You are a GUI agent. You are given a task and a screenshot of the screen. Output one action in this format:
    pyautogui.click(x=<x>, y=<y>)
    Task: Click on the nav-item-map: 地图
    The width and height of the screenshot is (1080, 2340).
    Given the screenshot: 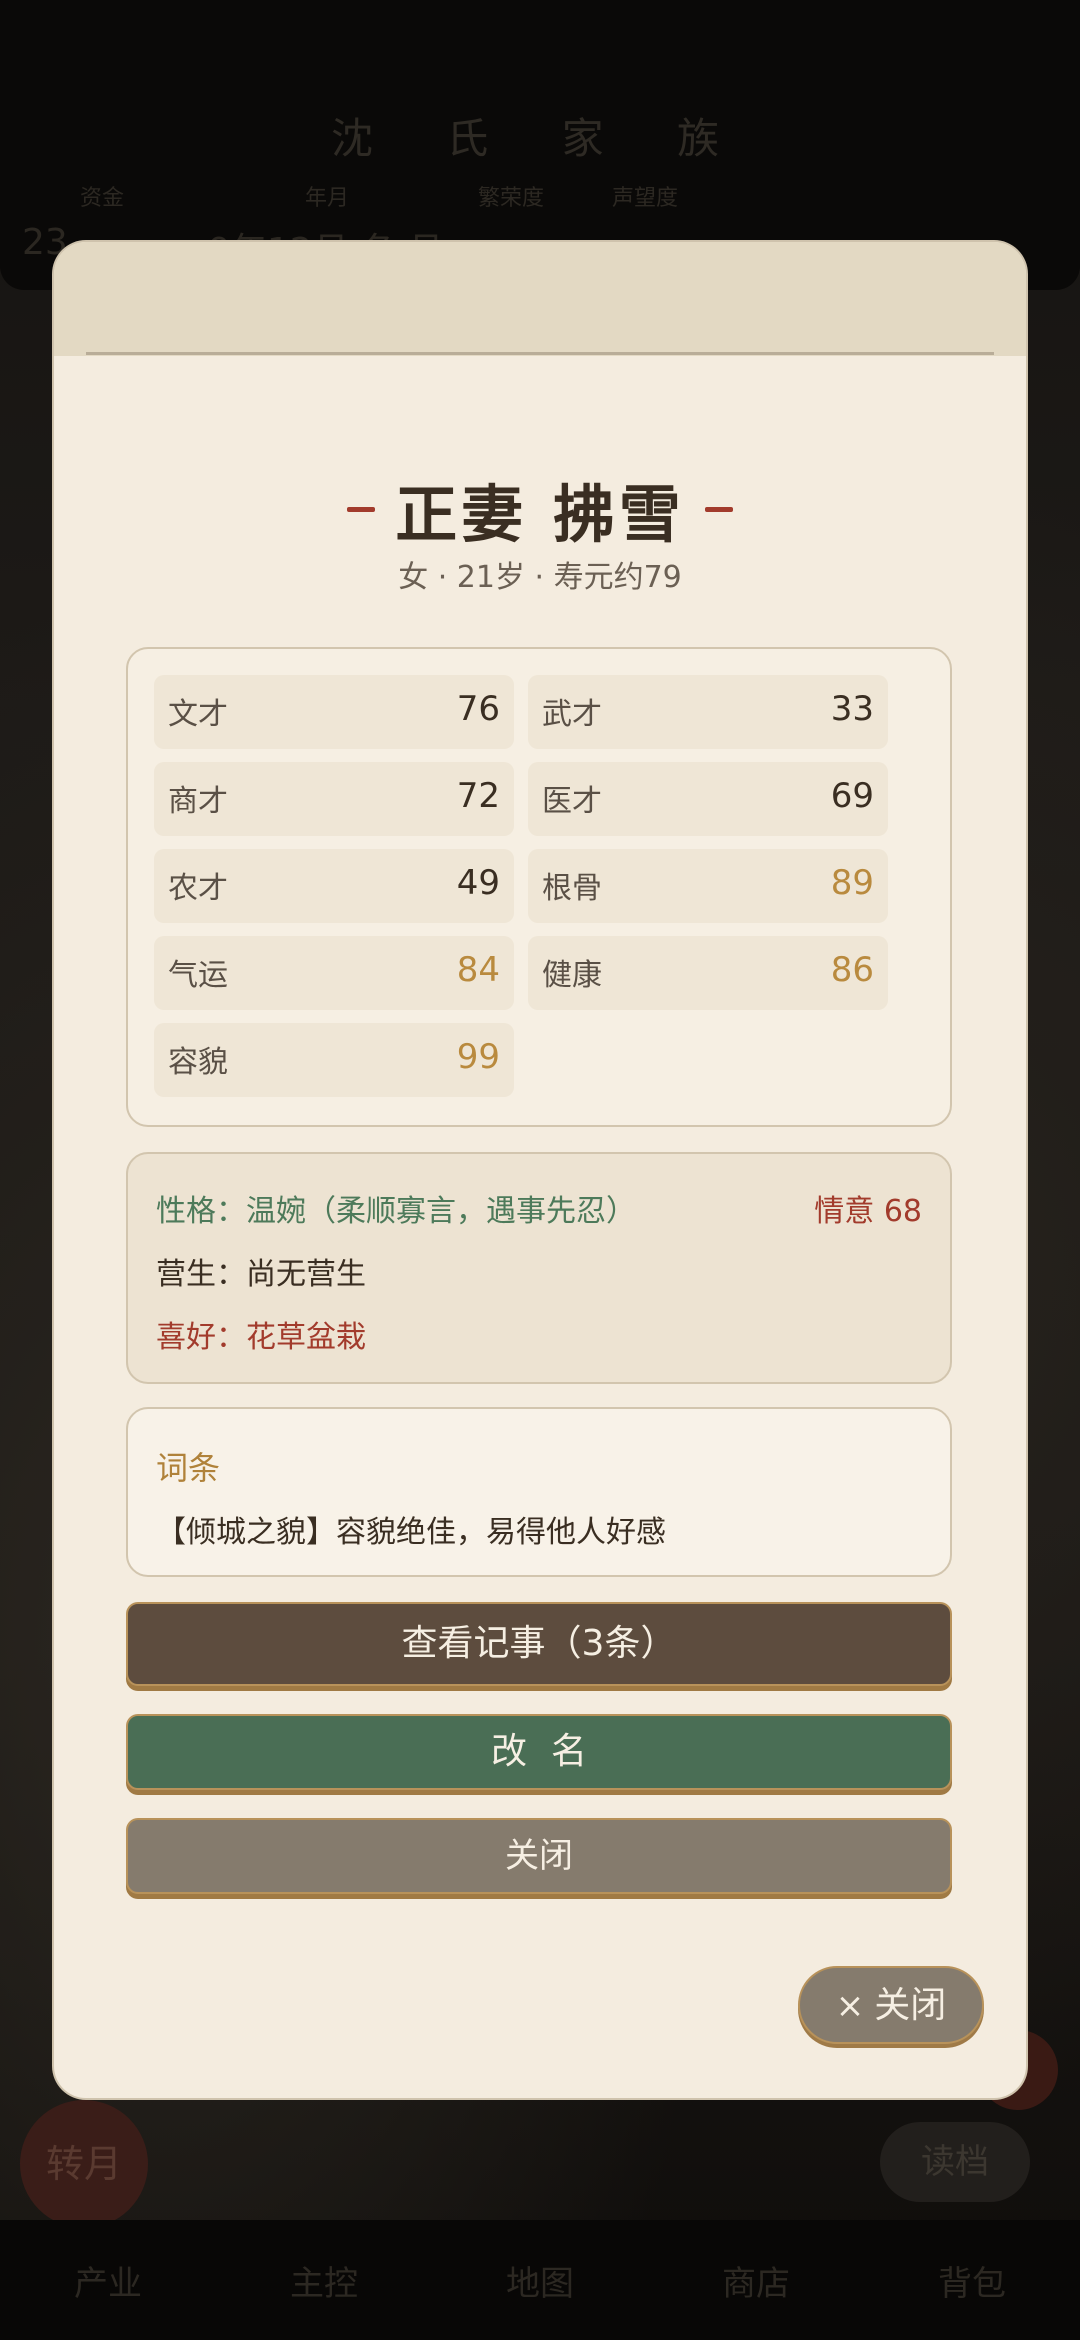 What is the action you would take?
    pyautogui.click(x=540, y=2280)
    